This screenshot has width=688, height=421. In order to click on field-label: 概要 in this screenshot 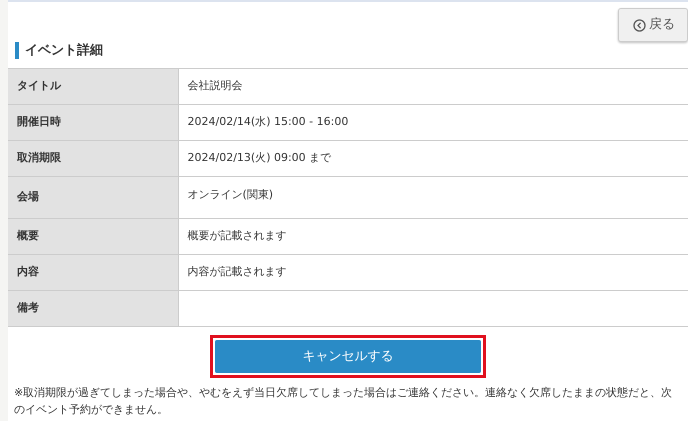, I will do `click(93, 236)`.